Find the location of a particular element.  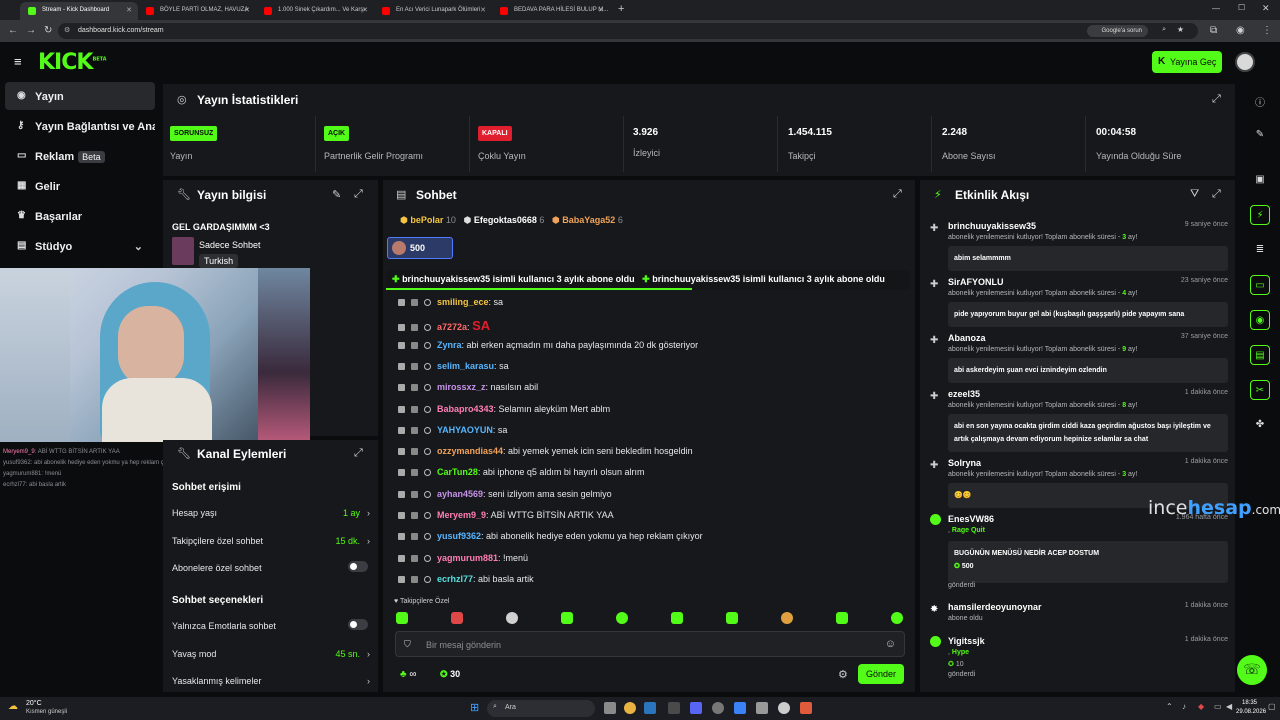

support-chat-button: ☏ is located at coordinates (1252, 670).